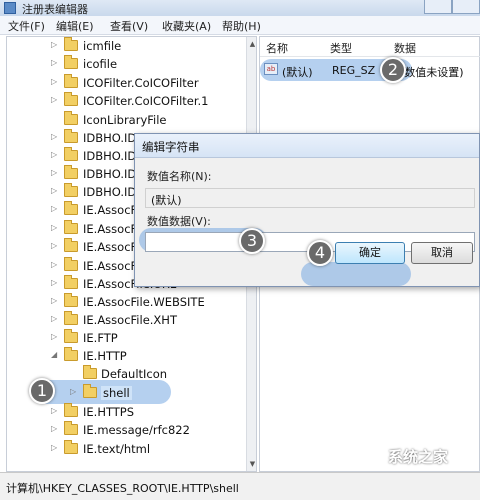 Image resolution: width=480 pixels, height=500 pixels. Describe the element at coordinates (126, 449) in the screenshot. I see `tree-item: ▷ IE.text/html` at that location.